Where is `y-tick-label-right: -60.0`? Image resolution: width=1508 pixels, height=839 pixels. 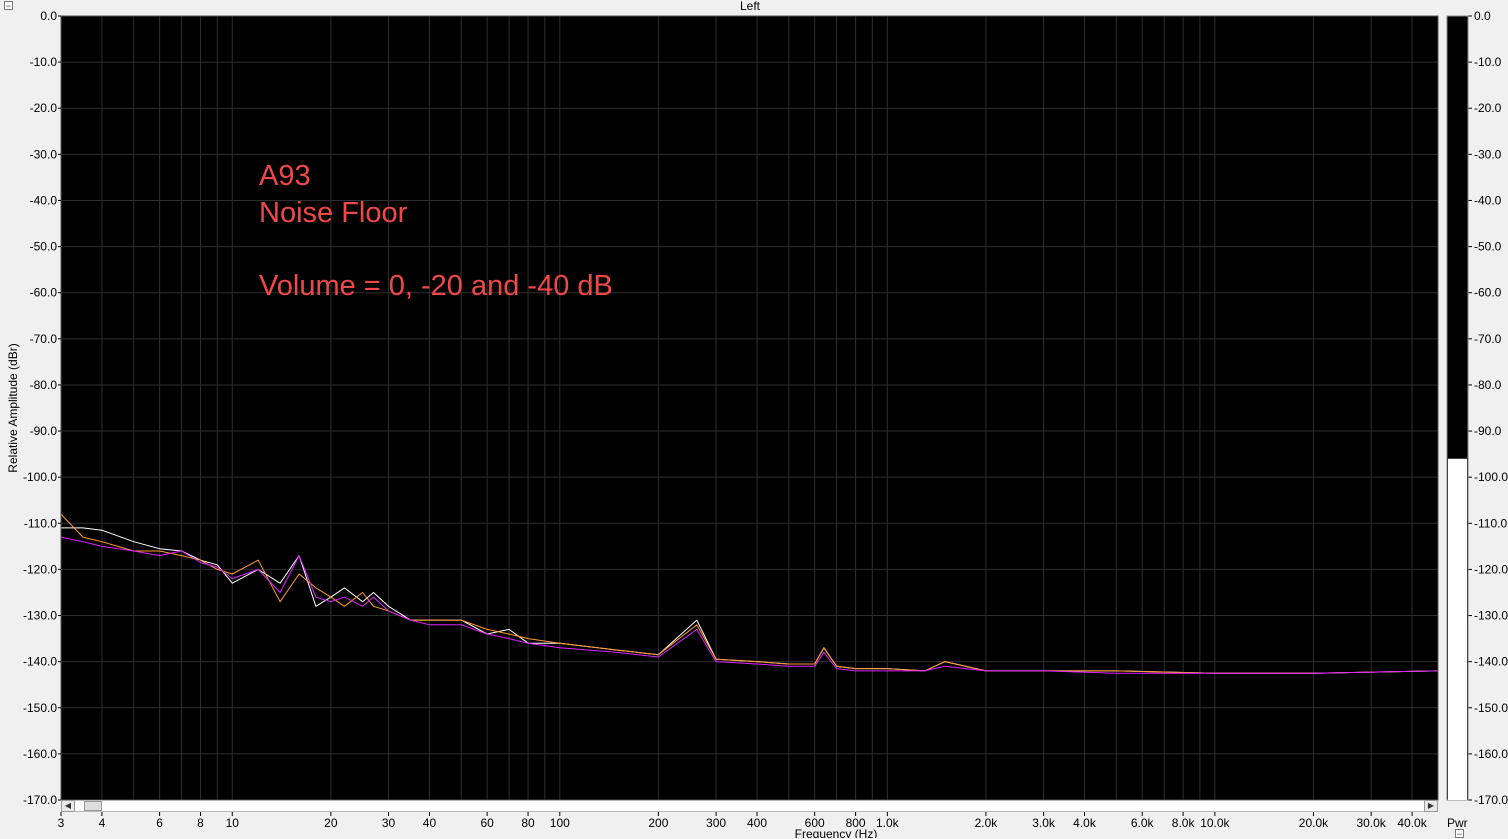
y-tick-label-right: -60.0 is located at coordinates (1488, 293).